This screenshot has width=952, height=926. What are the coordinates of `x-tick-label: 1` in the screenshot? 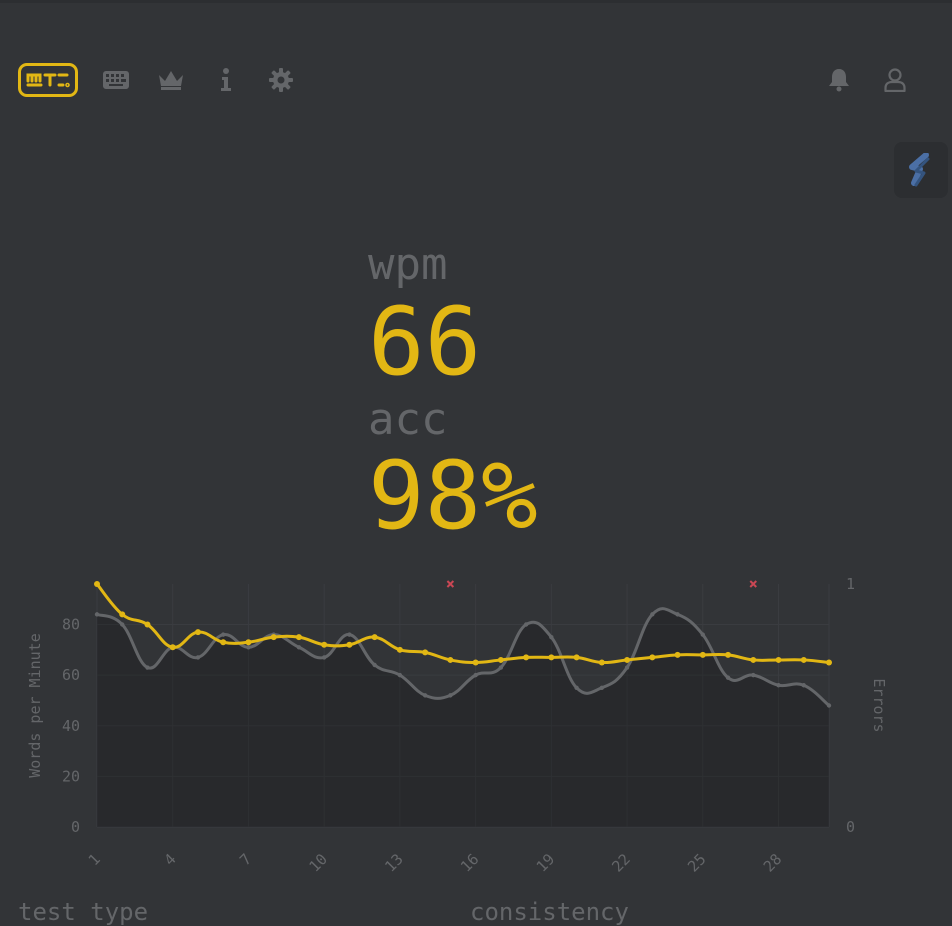 It's located at (94, 859).